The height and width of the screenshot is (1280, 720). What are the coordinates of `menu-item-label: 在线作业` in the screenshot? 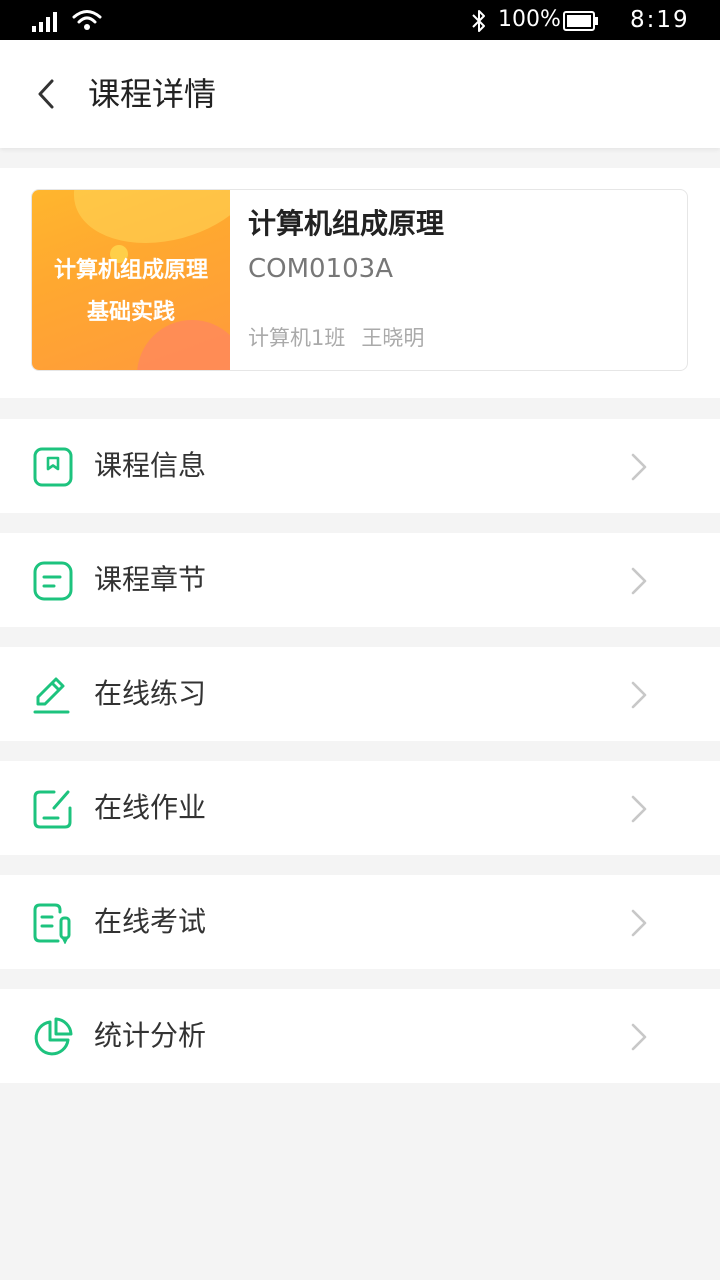 It's located at (150, 807).